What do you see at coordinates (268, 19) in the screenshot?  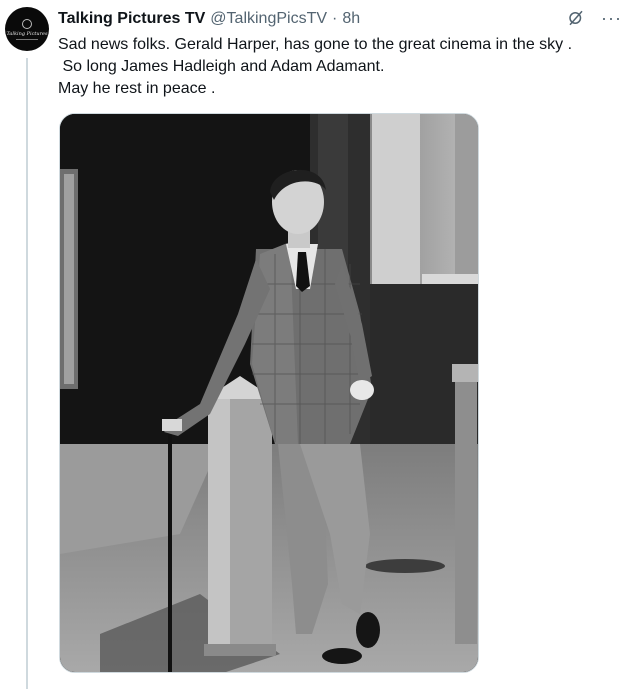 I see `handle: @TalkingPicsTV` at bounding box center [268, 19].